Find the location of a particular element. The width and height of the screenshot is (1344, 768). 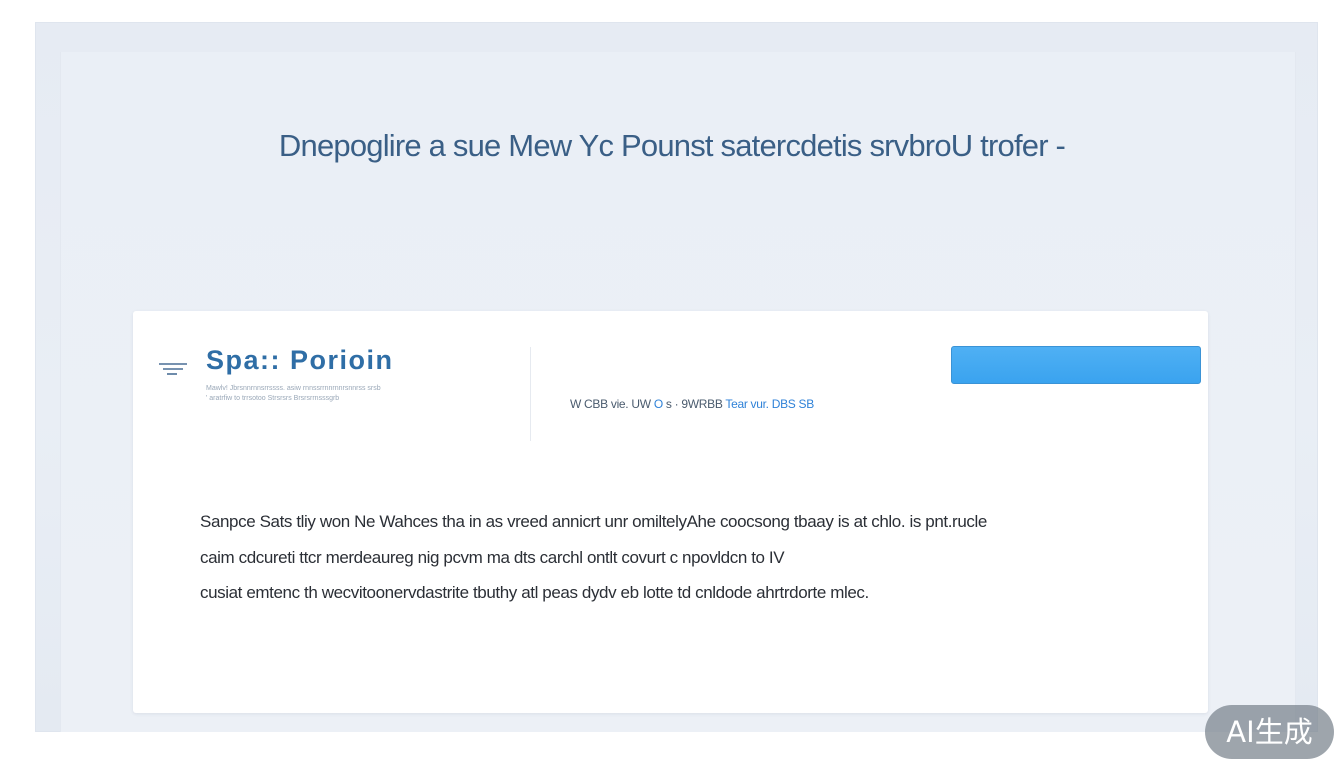

meta-text: s · 9WRBB is located at coordinates (695, 404).